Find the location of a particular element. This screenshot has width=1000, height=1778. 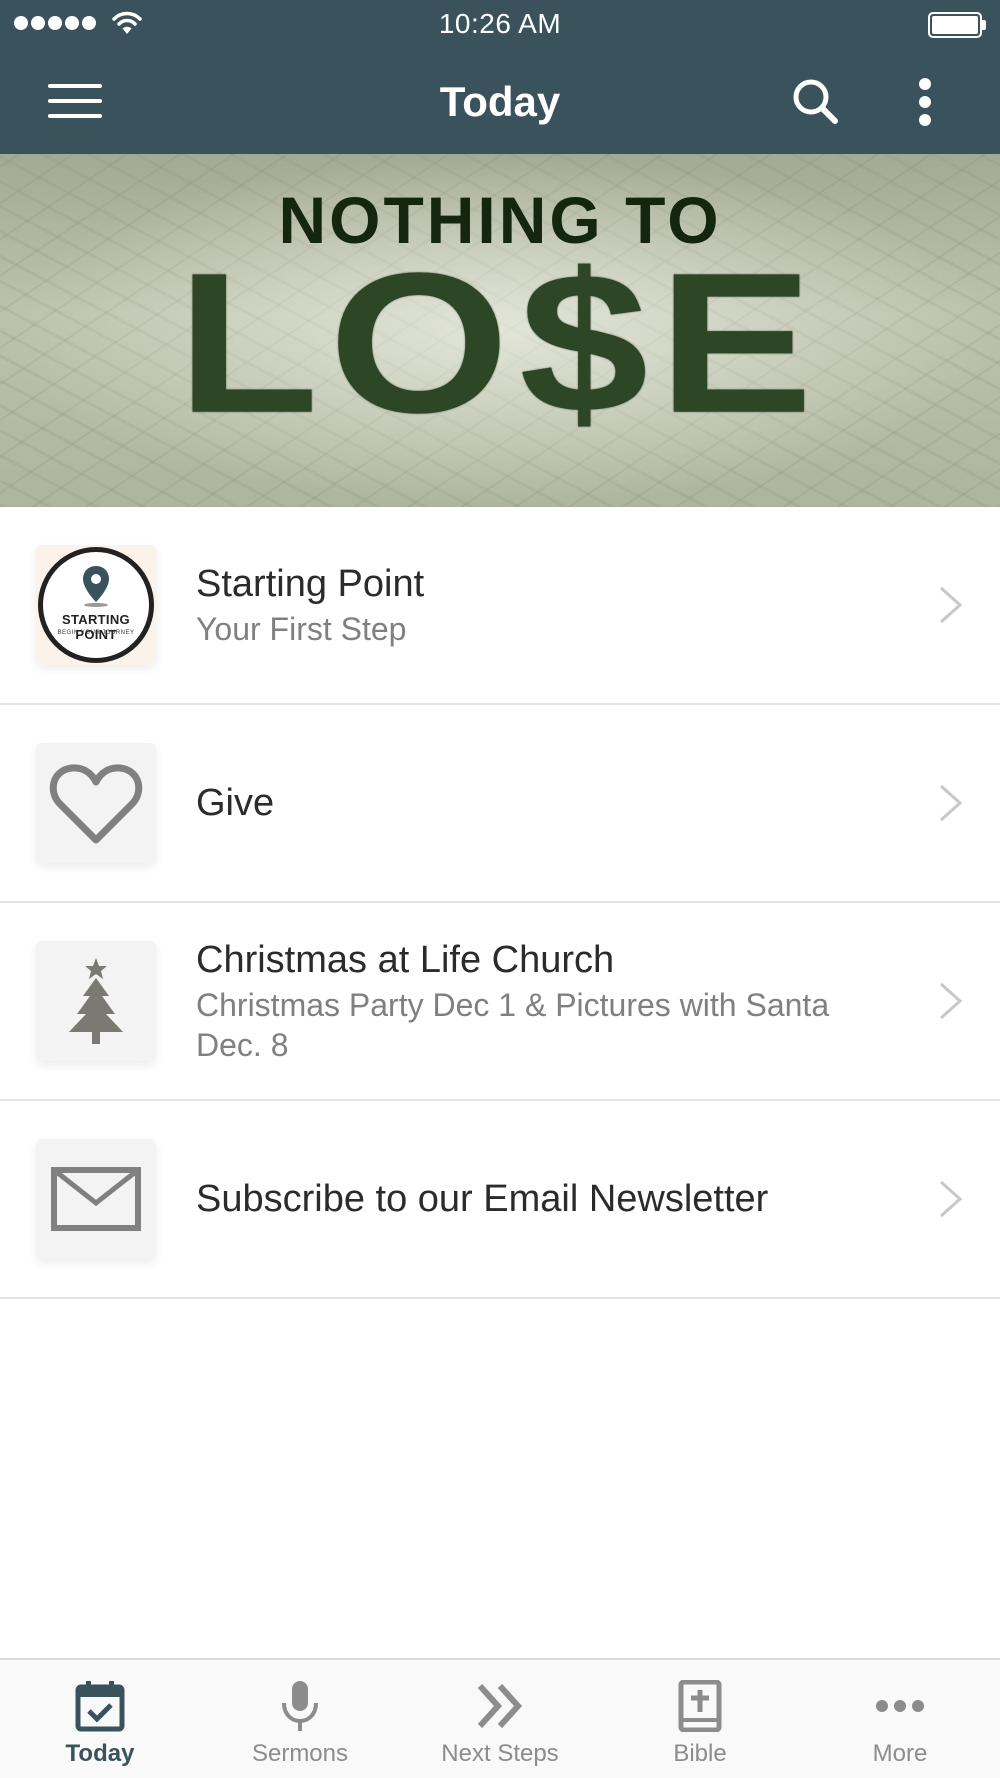

christmas-tree-icon-tile is located at coordinates (96, 1001).